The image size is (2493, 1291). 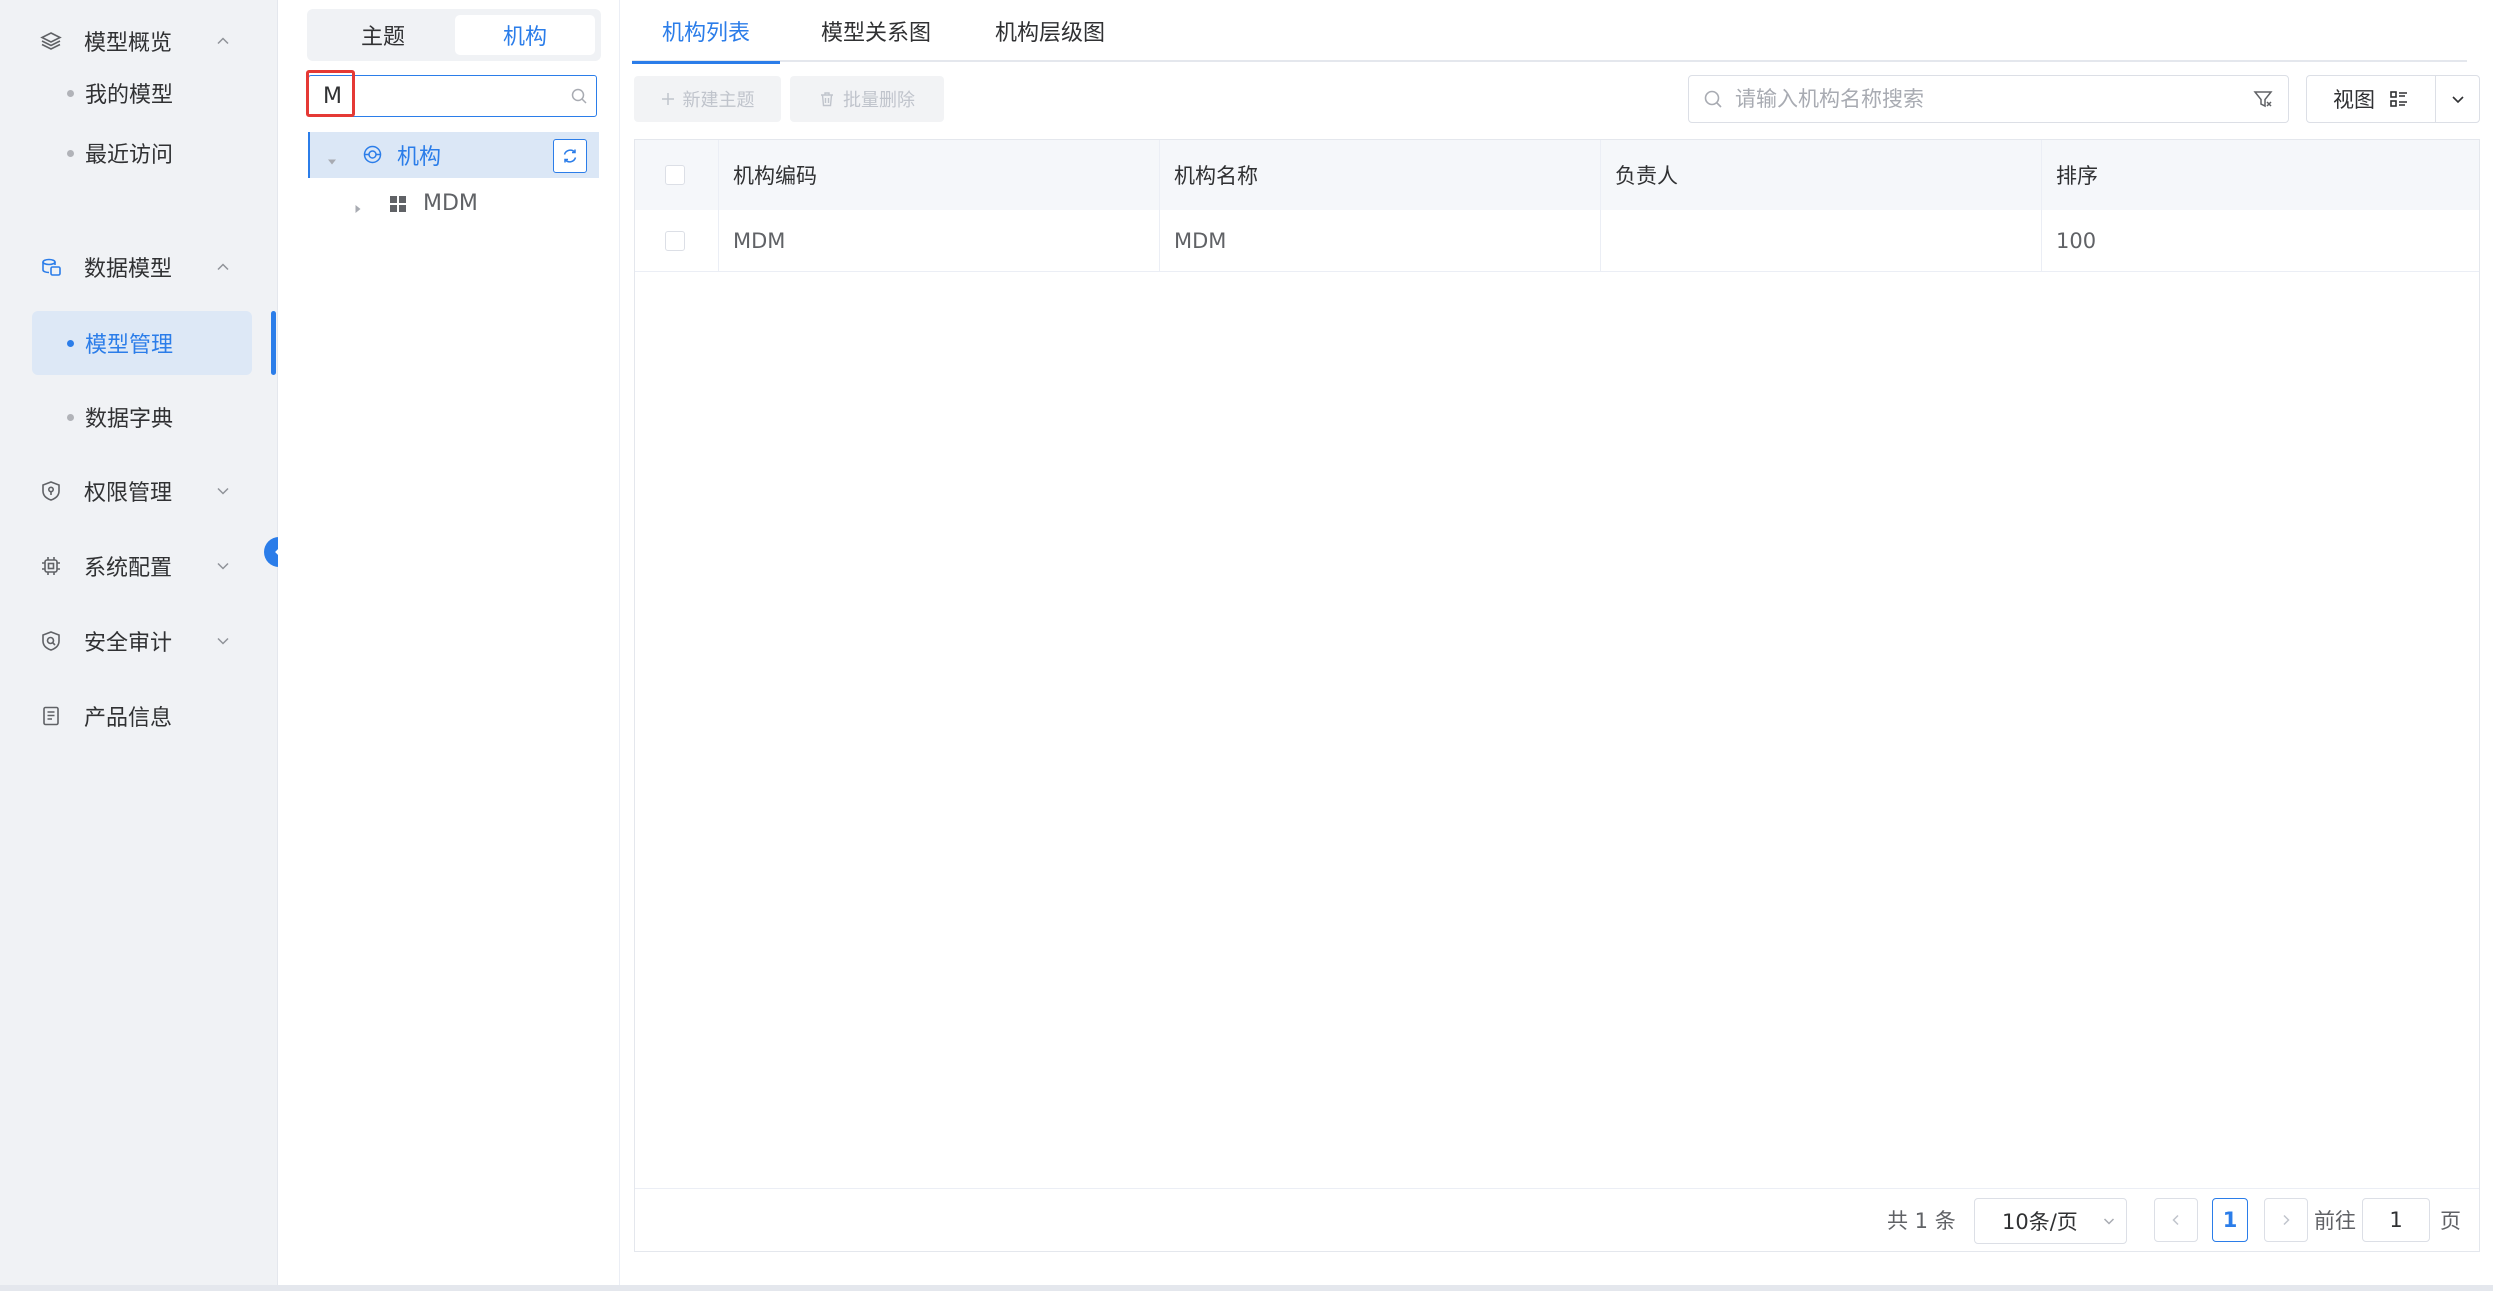 What do you see at coordinates (2335, 1221) in the screenshot?
I see `goto-prefix: 前往` at bounding box center [2335, 1221].